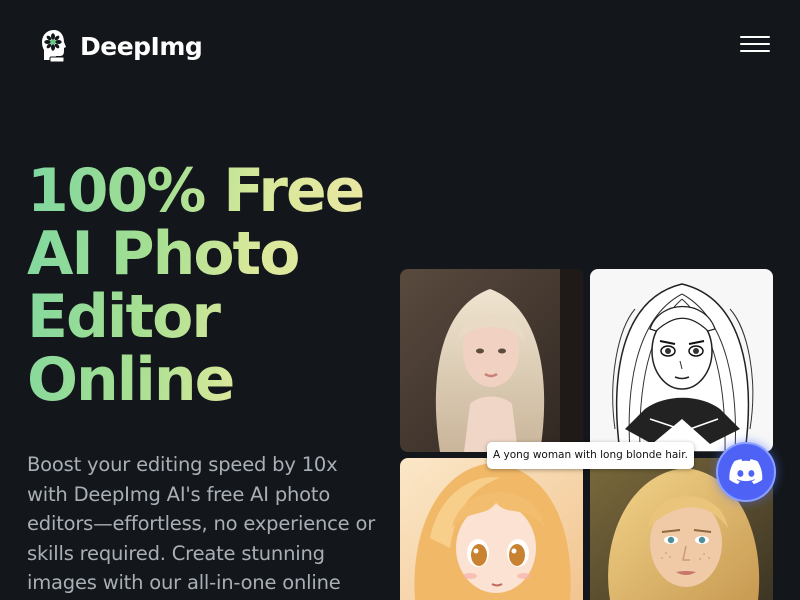  I want to click on hero-title-line-3: Editor, so click(123, 317).